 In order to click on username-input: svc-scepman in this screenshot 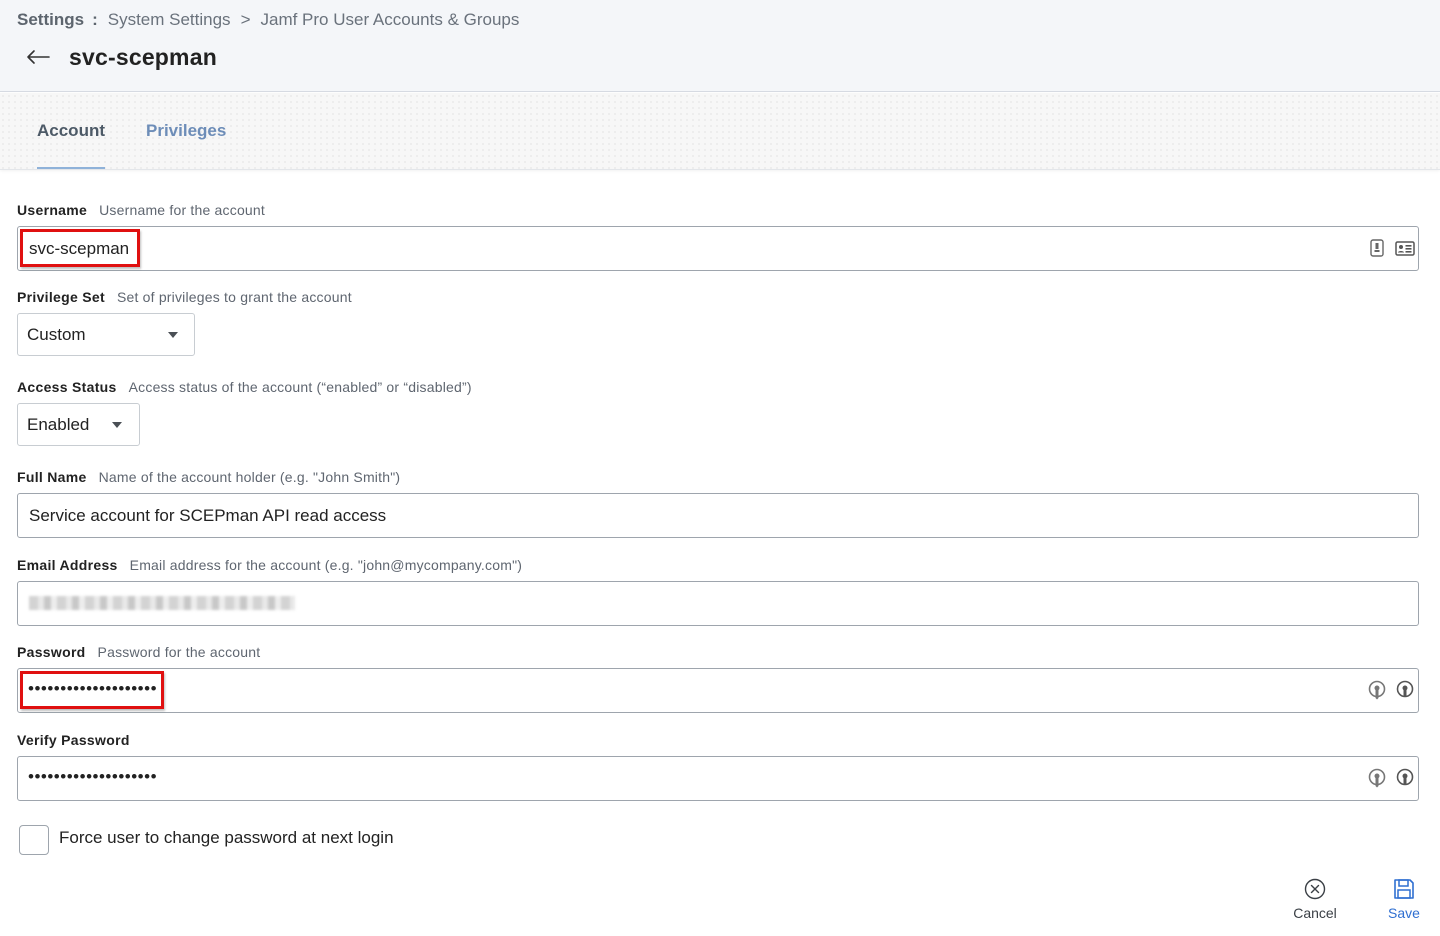, I will do `click(718, 248)`.